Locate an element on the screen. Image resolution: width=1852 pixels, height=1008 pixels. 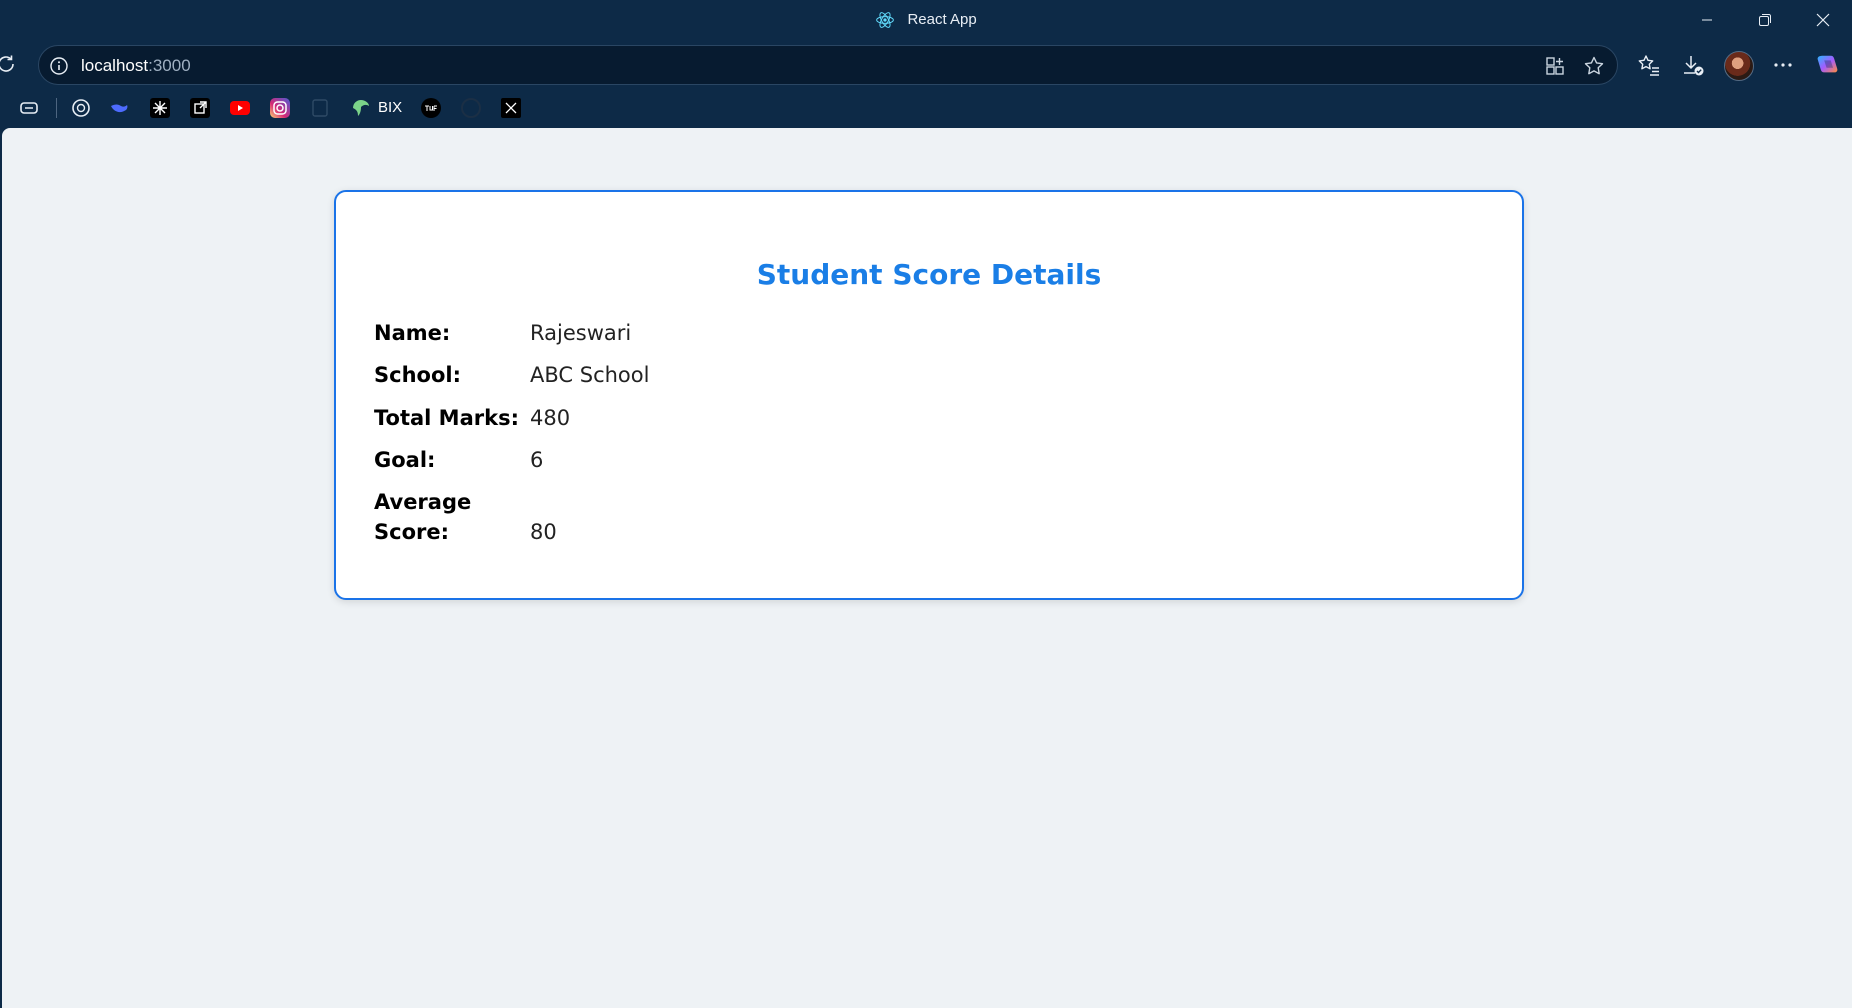
minimize-icon is located at coordinates (1707, 20).